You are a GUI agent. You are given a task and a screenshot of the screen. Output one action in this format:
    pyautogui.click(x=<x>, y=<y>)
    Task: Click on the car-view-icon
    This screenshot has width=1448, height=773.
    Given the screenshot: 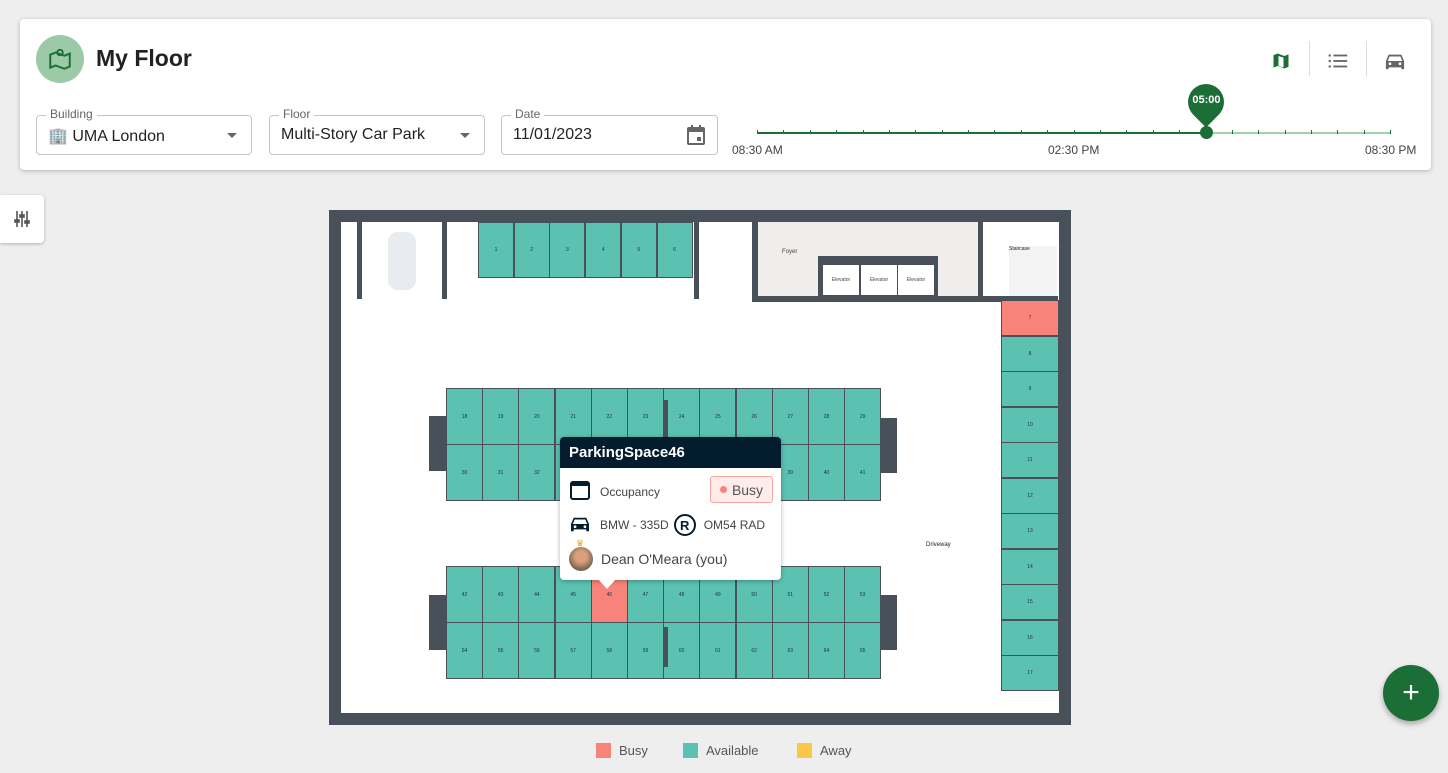 What is the action you would take?
    pyautogui.click(x=1395, y=61)
    